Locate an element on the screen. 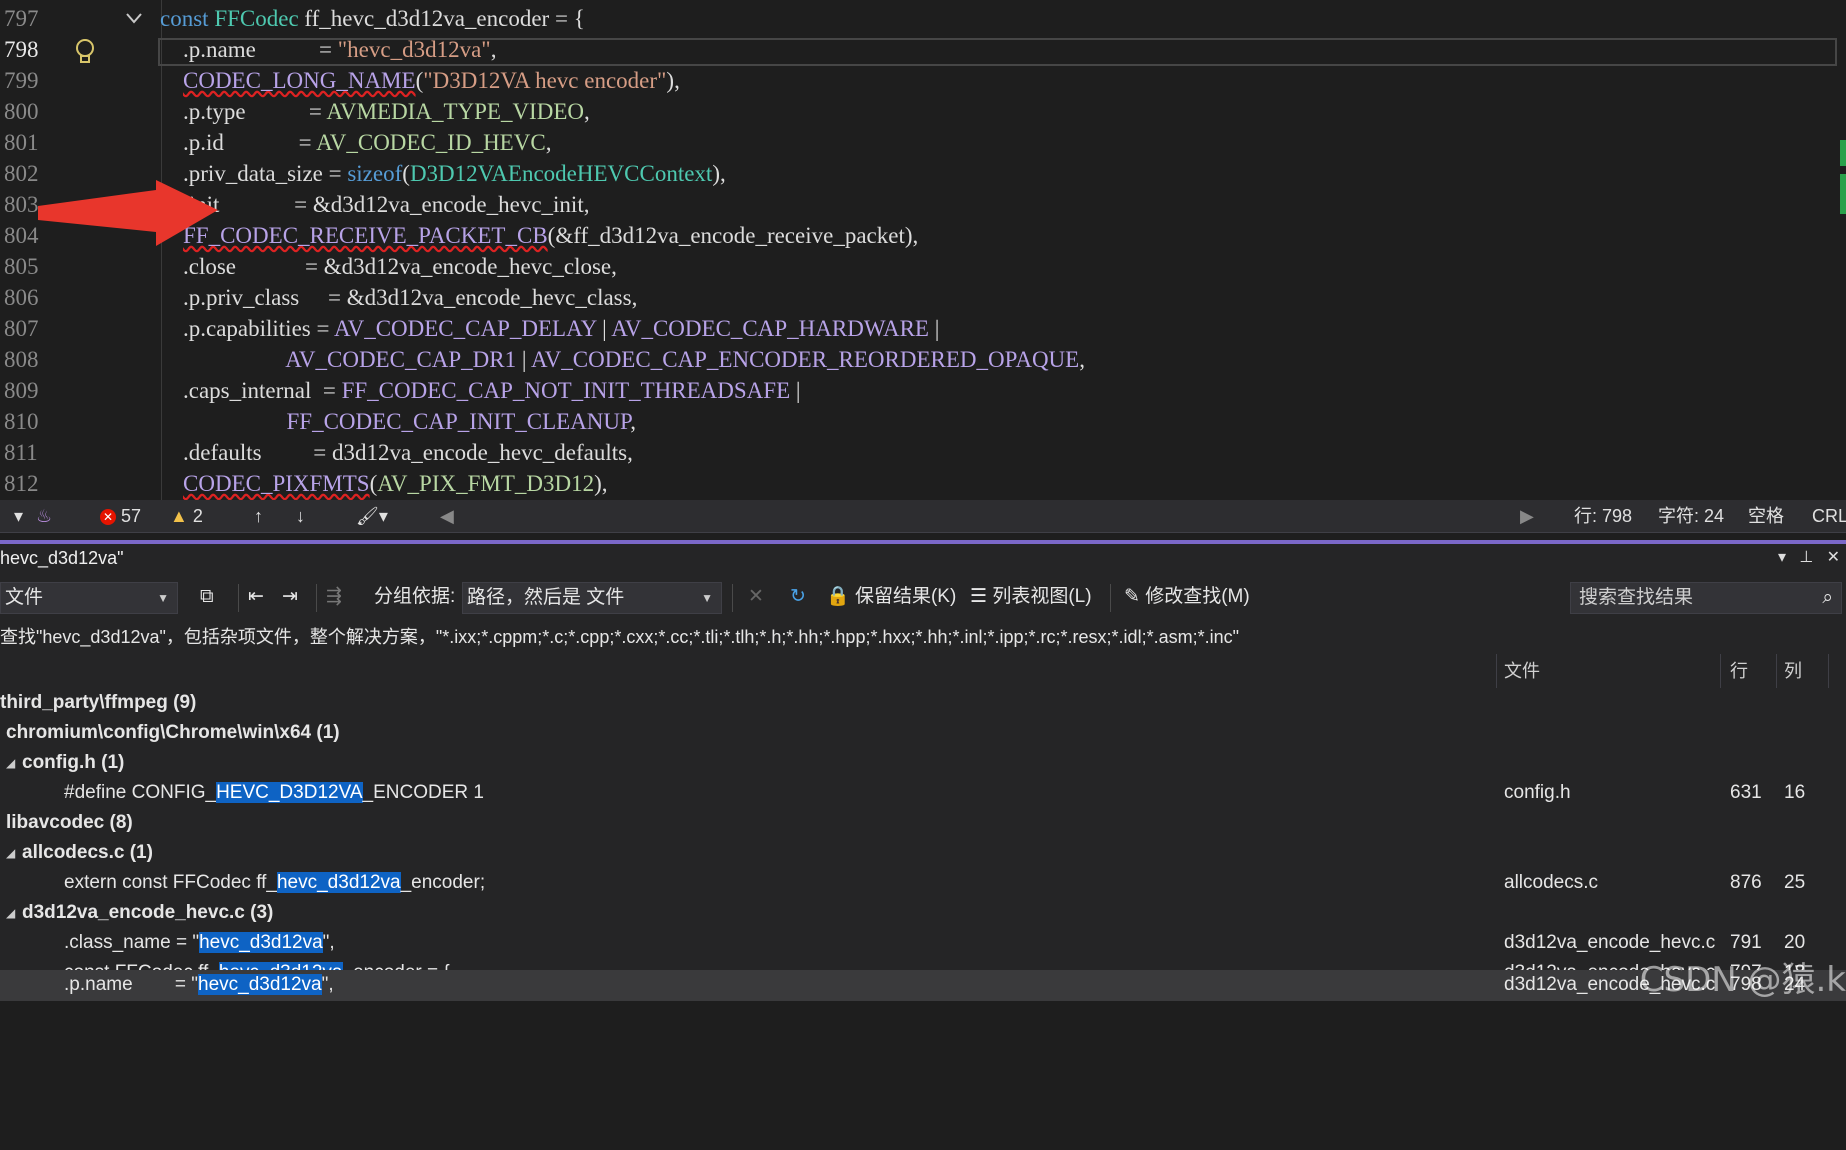  next-result-icon: ⇥ is located at coordinates (290, 597).